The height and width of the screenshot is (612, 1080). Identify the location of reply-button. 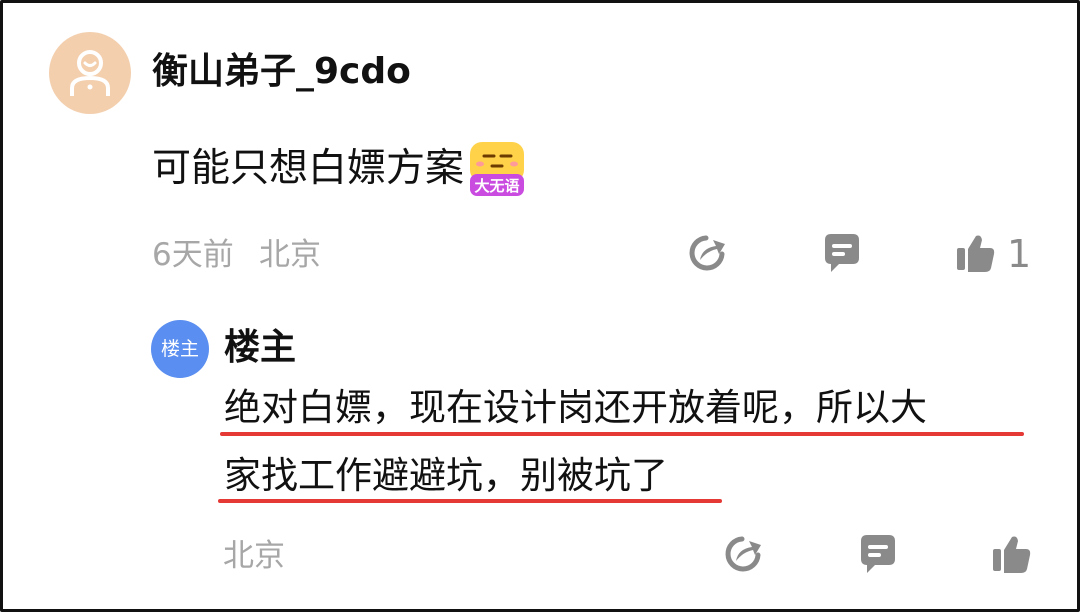
(842, 253).